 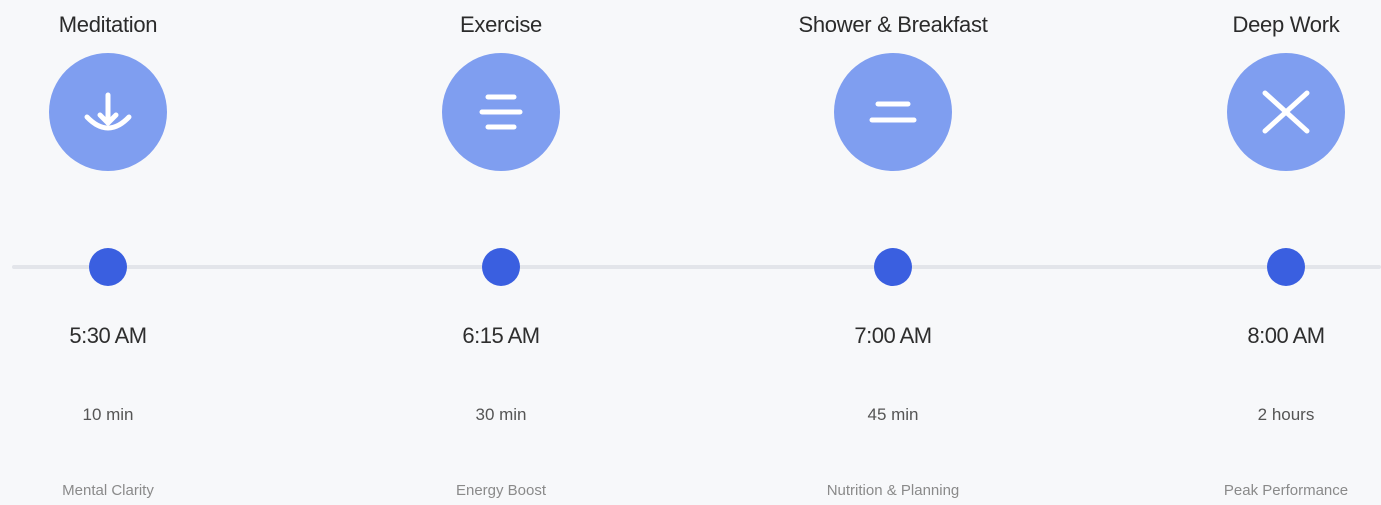 I want to click on step-title: Deep Work, so click(x=1286, y=24).